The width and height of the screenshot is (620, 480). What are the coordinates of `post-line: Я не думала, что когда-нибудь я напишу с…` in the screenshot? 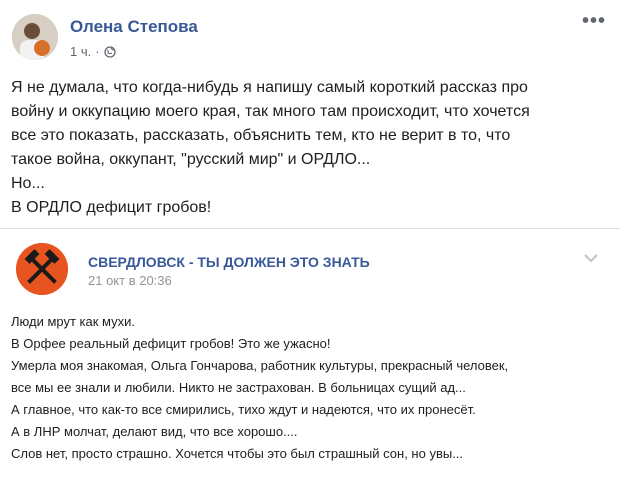 It's located at (269, 87).